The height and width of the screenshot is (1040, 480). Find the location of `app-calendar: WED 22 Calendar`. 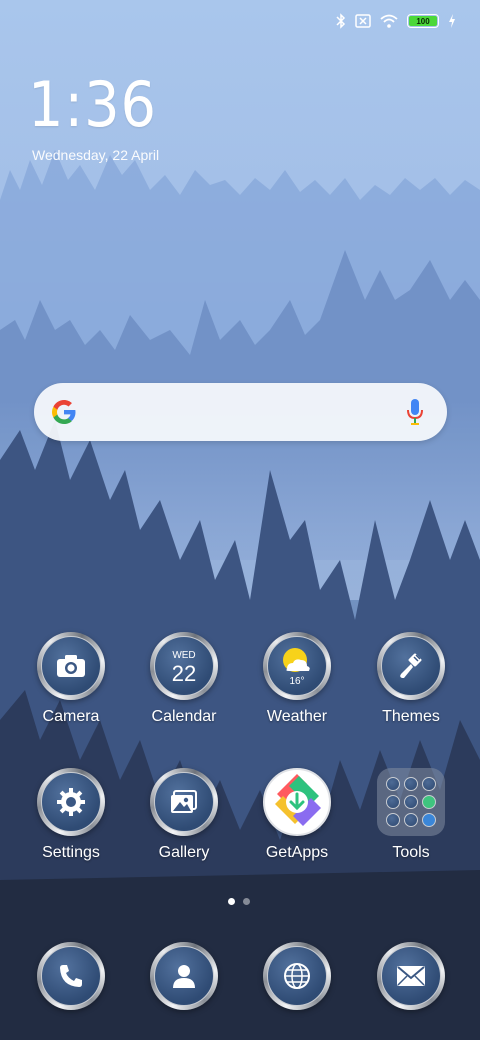

app-calendar: WED 22 Calendar is located at coordinates (184, 679).